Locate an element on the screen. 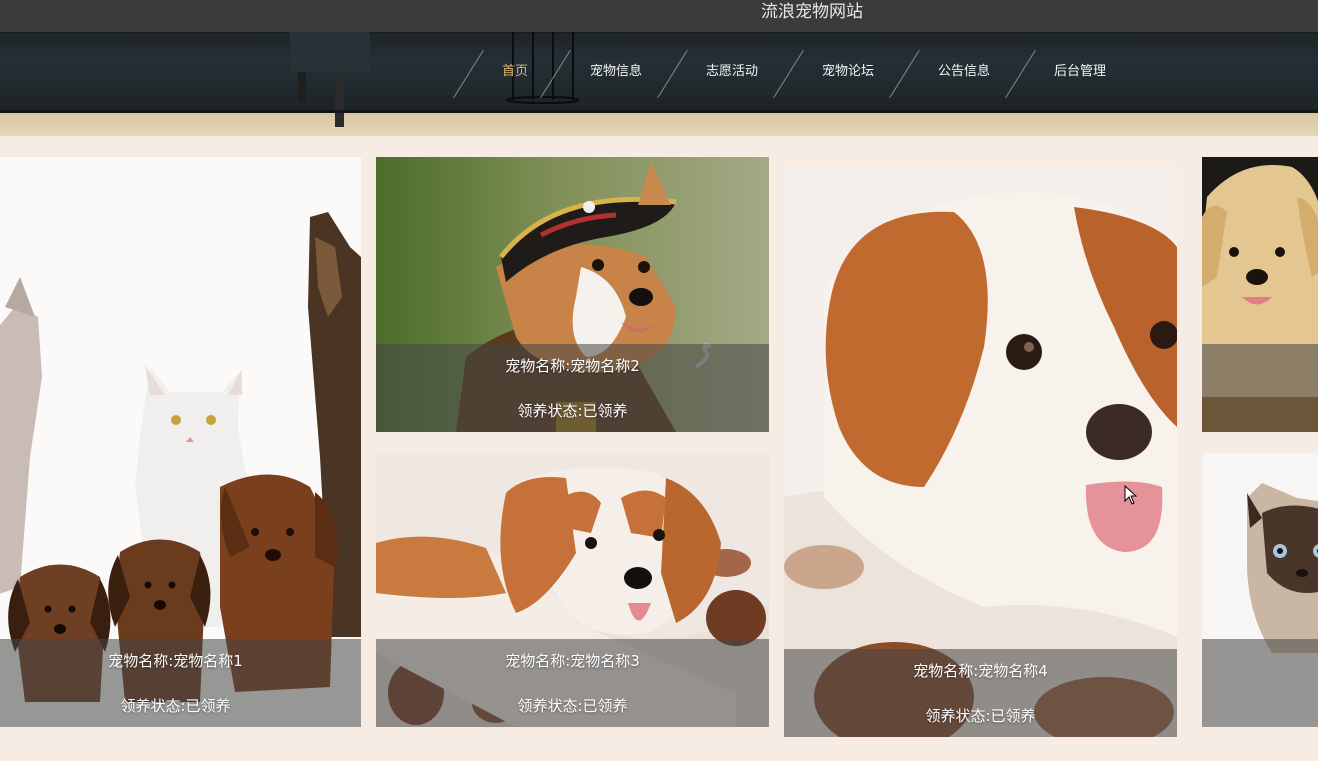  mouse-cursor-icon is located at coordinates (1131, 495).